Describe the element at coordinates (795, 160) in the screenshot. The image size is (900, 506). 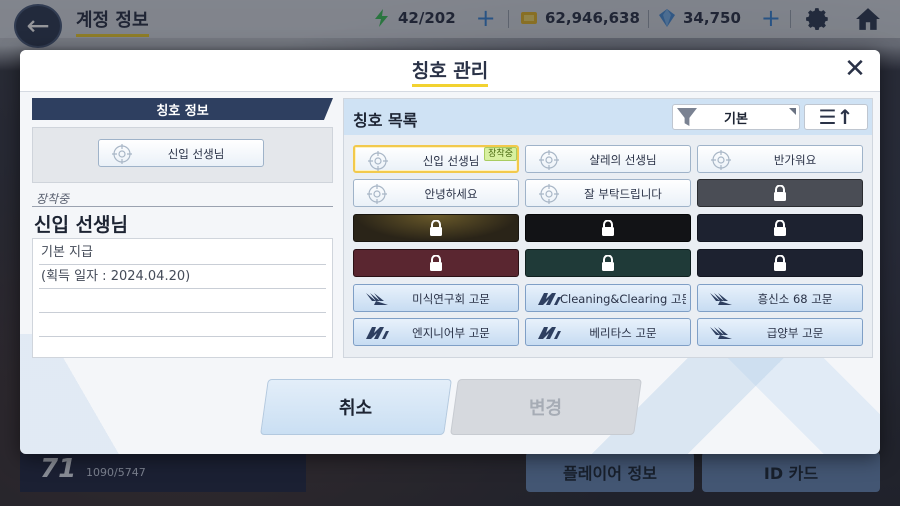
I see `title-cell-label: 반가워요` at that location.